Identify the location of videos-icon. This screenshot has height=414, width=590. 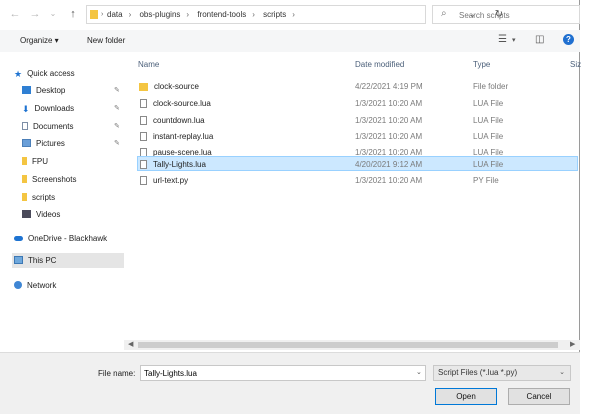
(26, 214).